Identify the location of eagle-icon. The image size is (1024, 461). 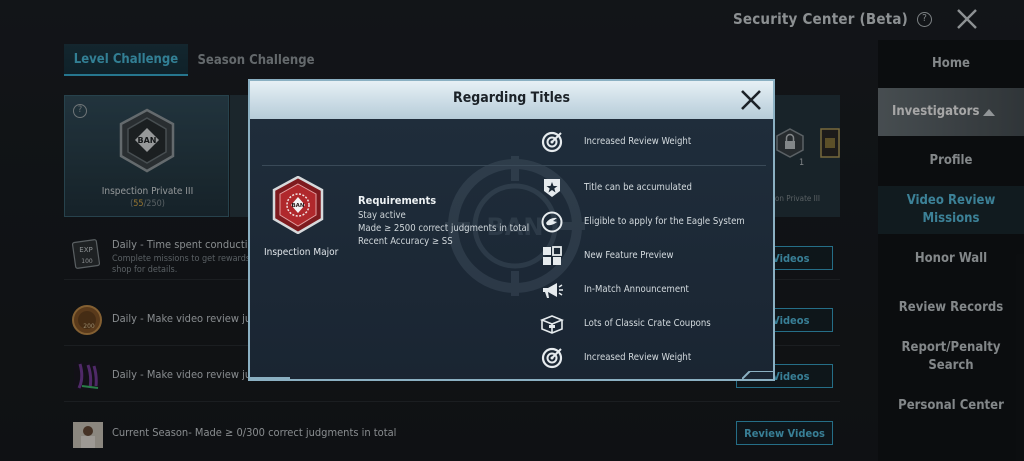
(552, 222).